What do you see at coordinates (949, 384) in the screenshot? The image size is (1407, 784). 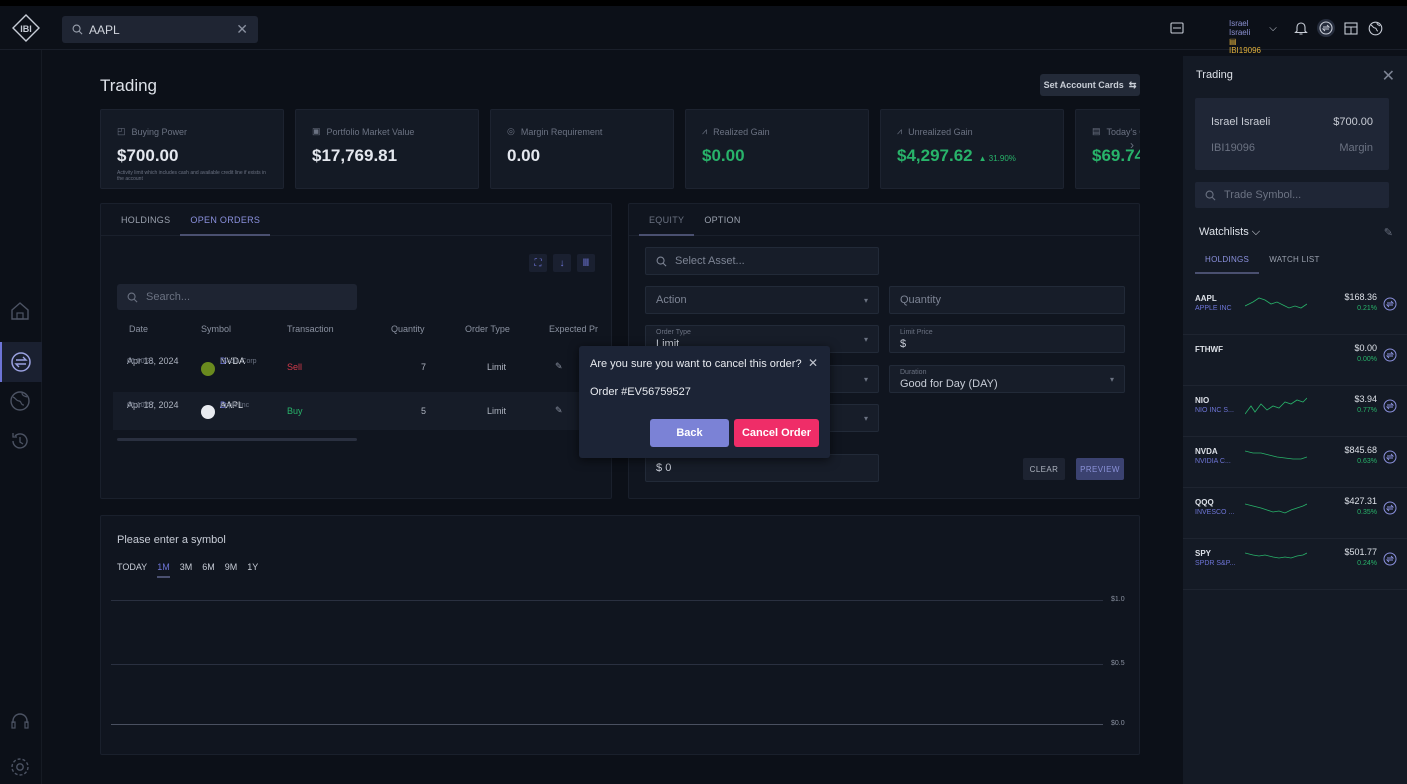 I see `duration-value: Good for Day (DAY)` at bounding box center [949, 384].